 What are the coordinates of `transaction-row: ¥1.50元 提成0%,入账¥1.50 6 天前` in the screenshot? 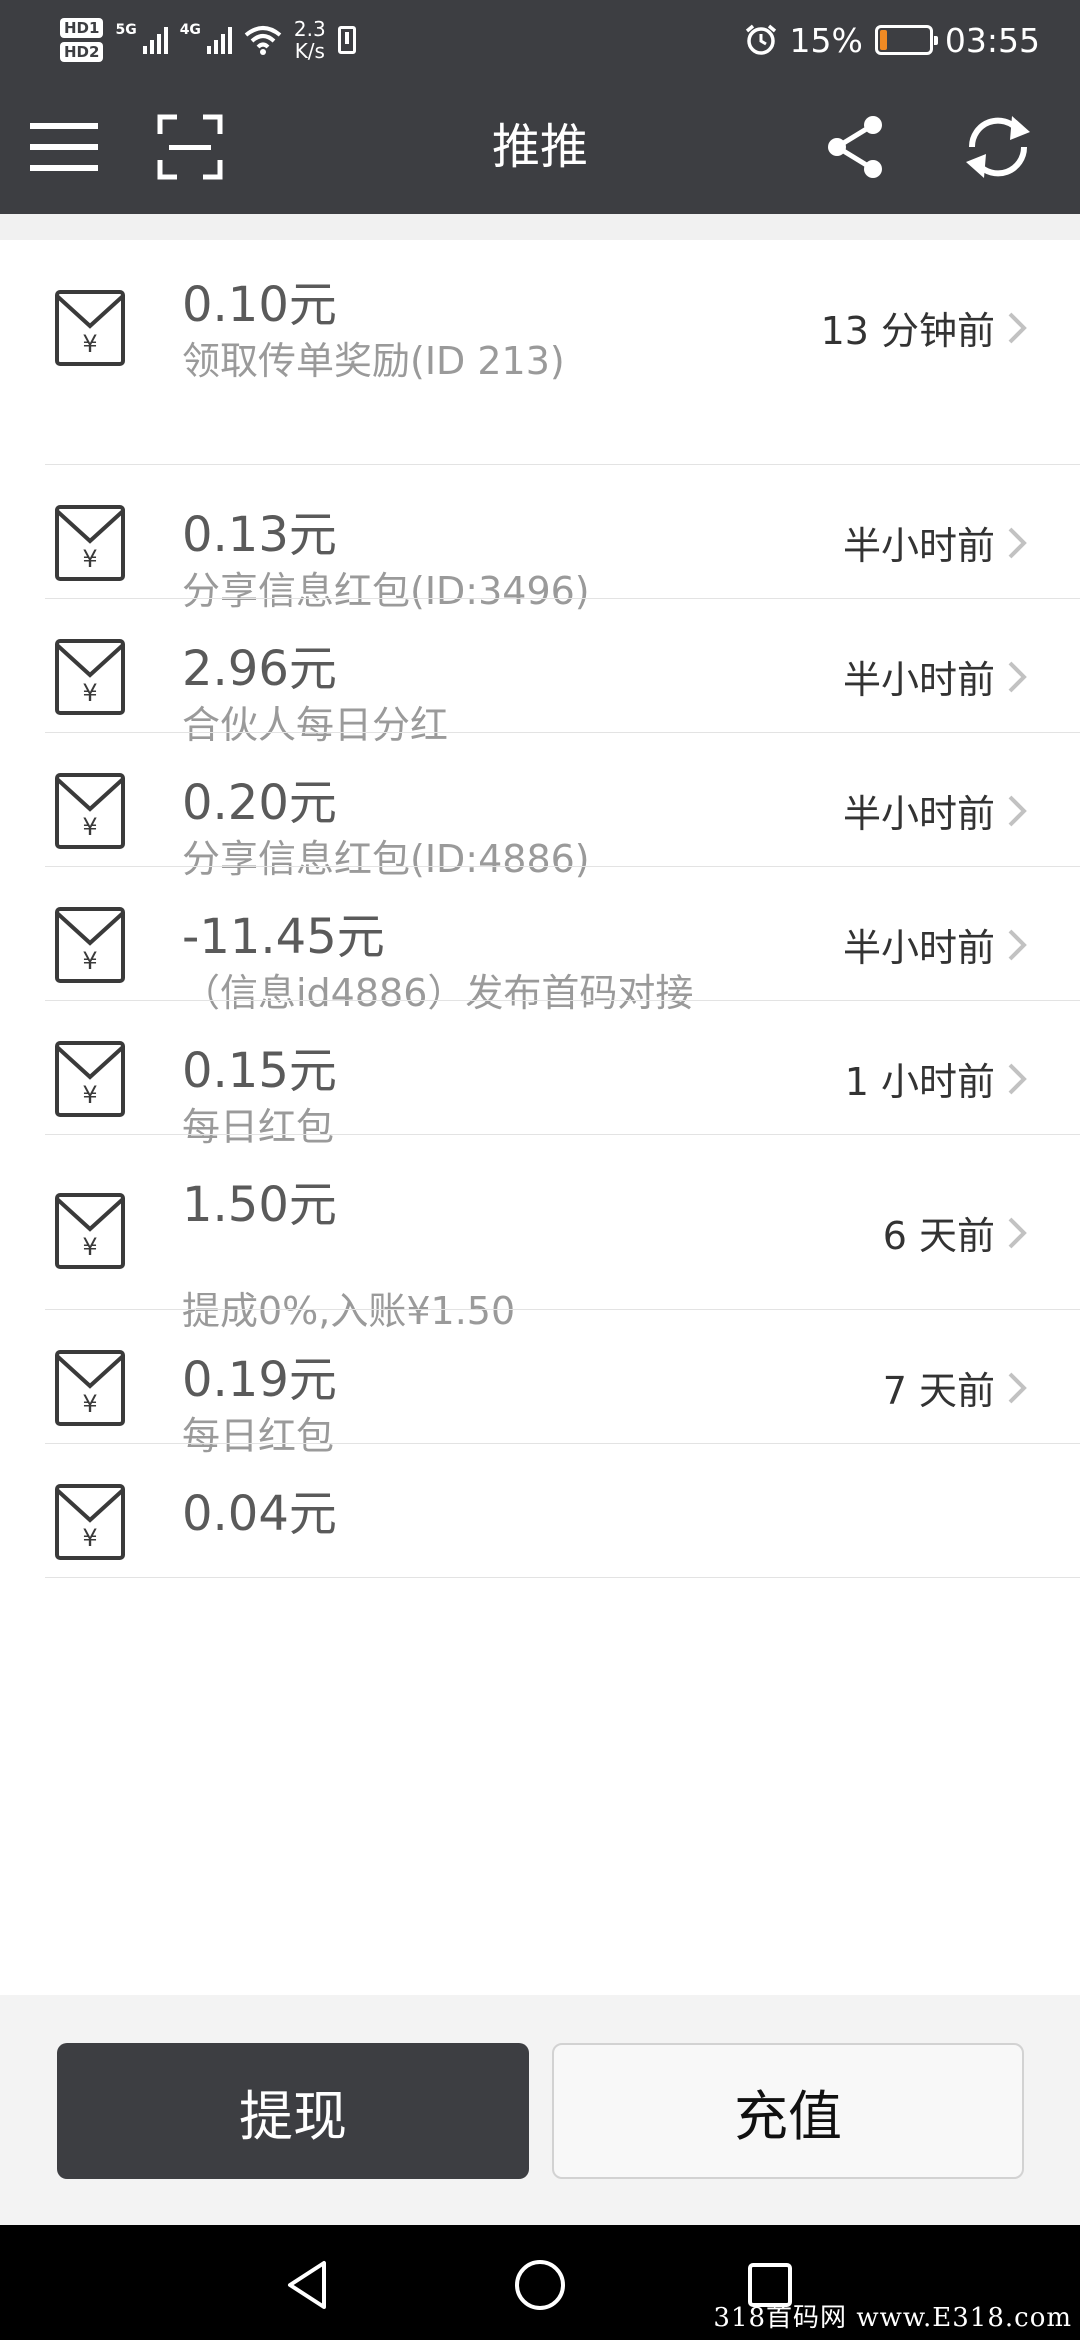 It's located at (540, 1234).